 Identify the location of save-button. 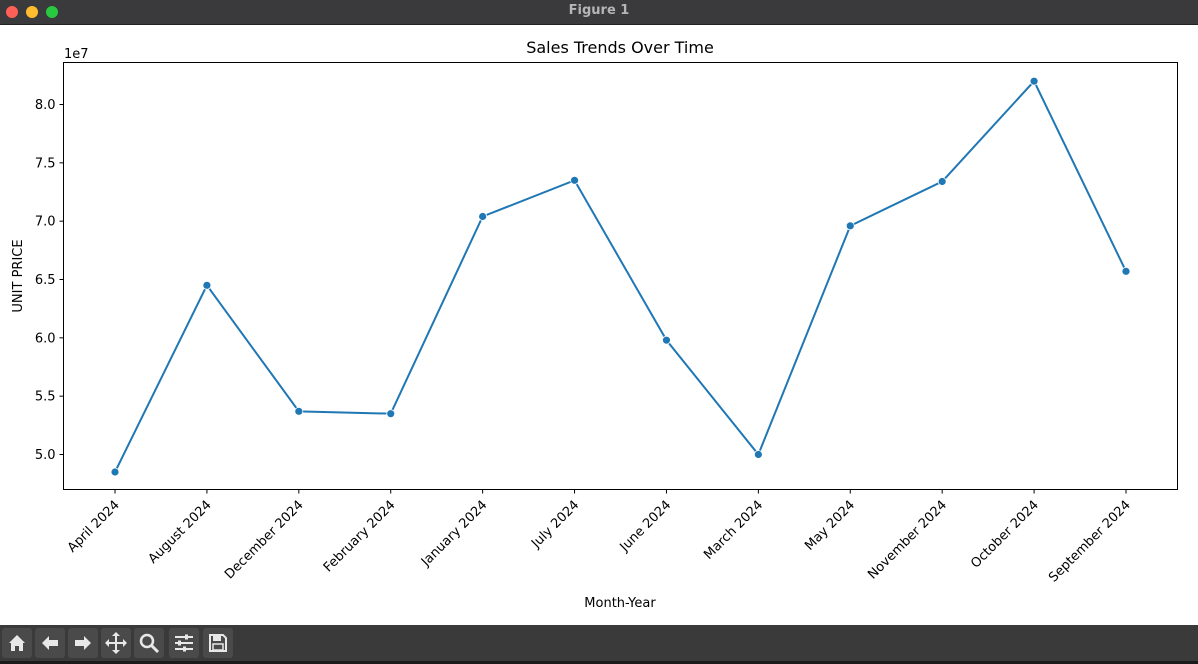
(218, 643).